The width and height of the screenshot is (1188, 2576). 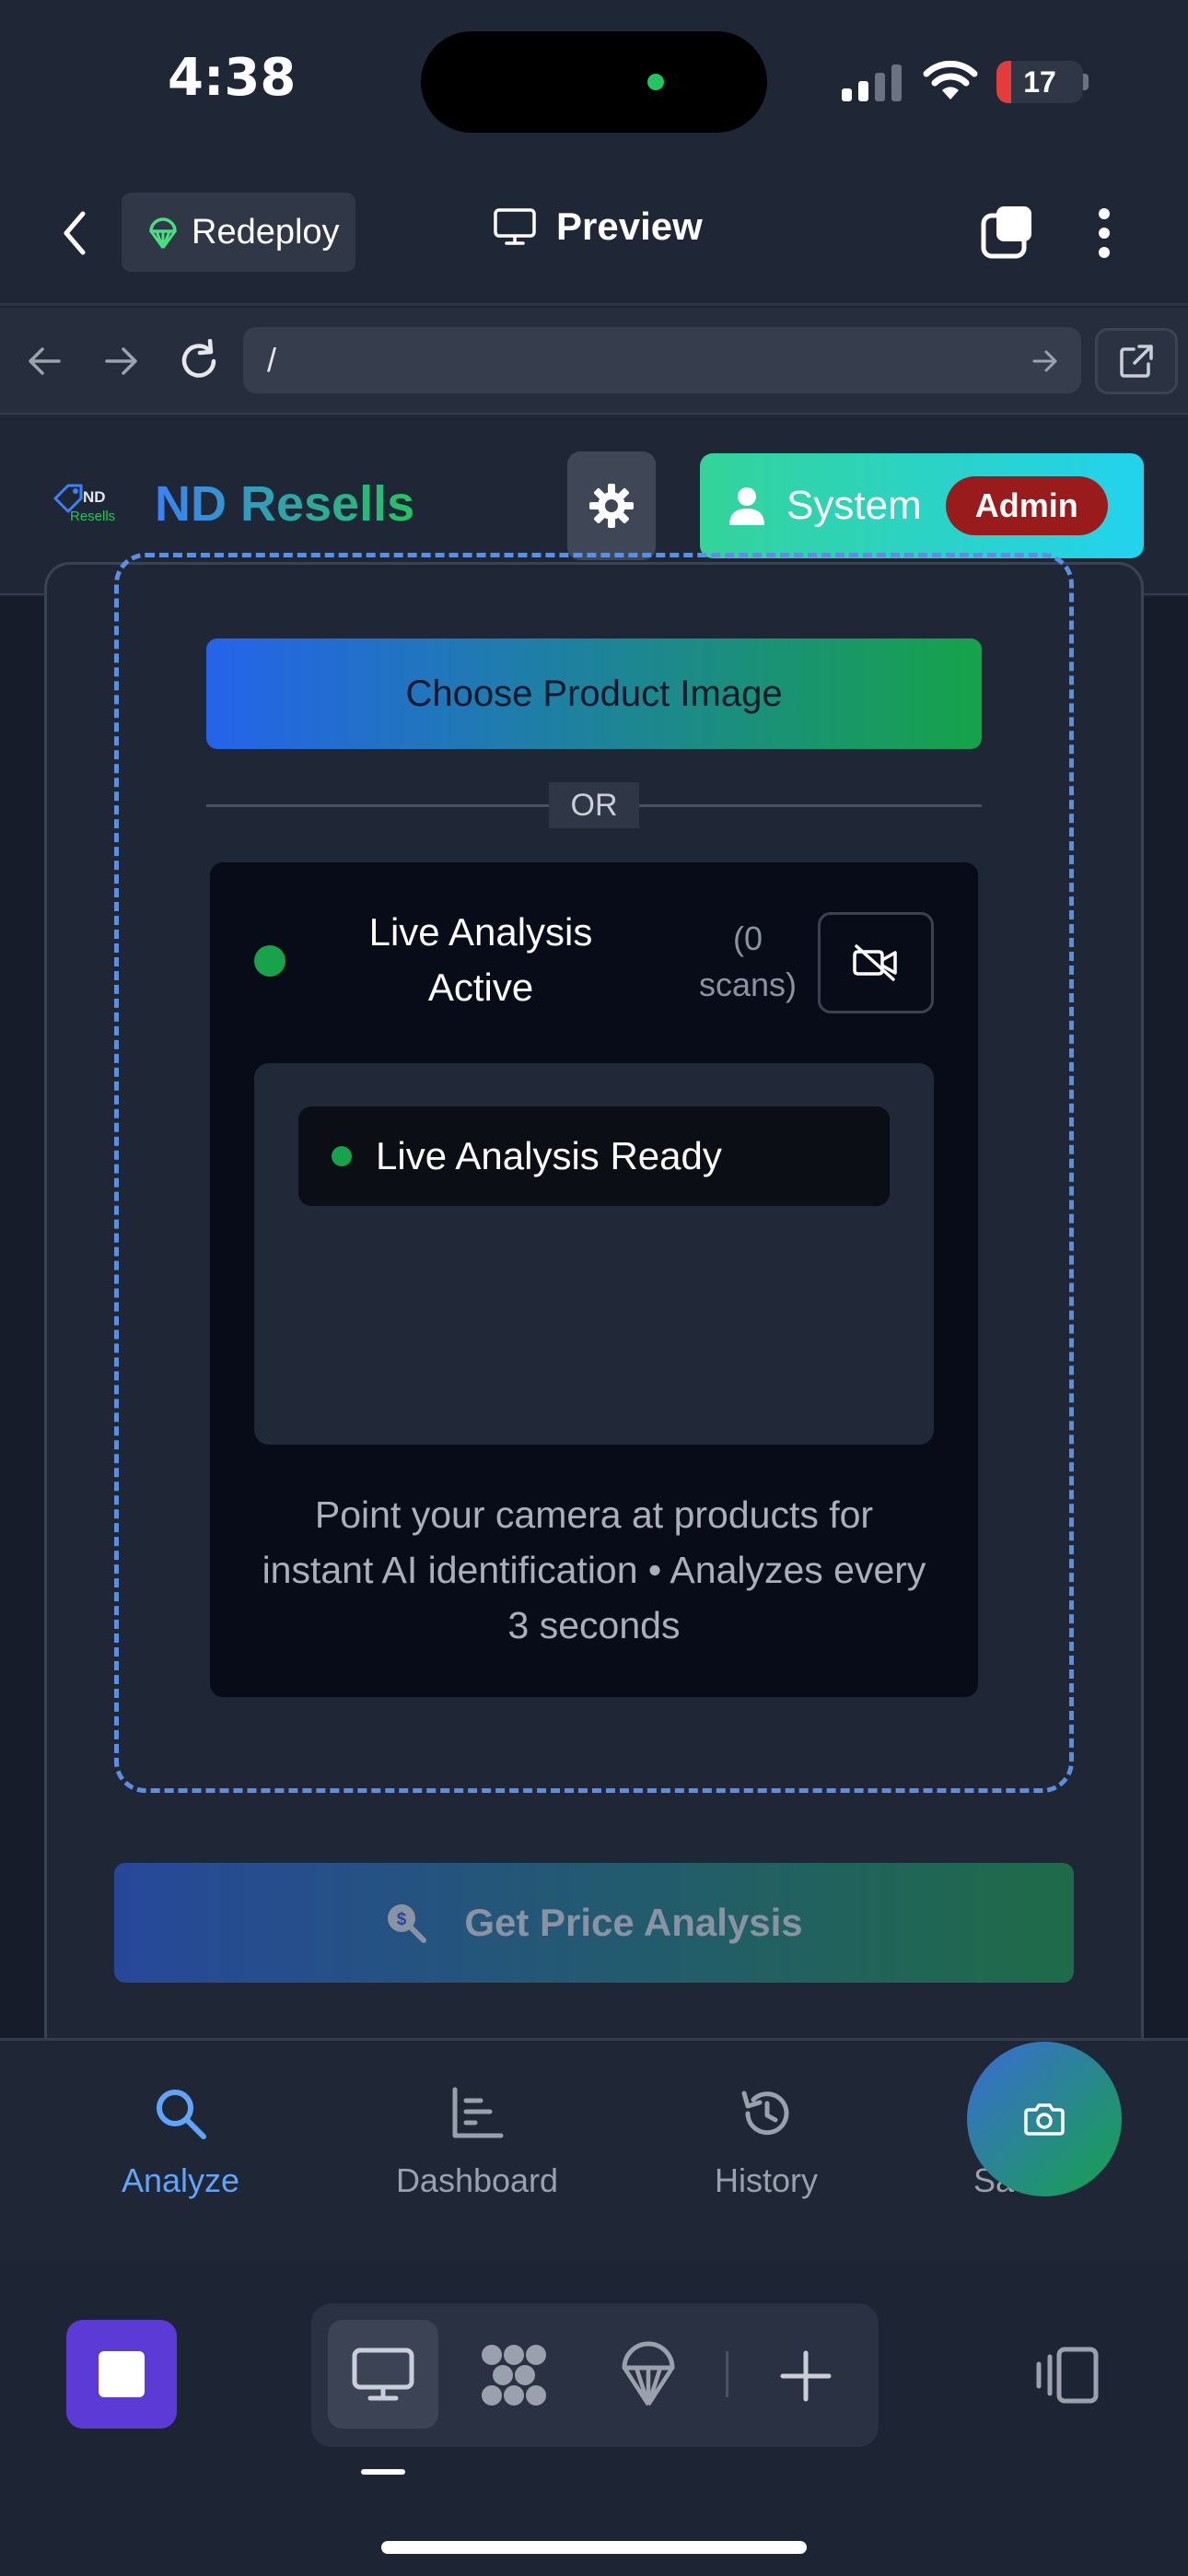 I want to click on redeploy-label: Redeploy, so click(x=266, y=232).